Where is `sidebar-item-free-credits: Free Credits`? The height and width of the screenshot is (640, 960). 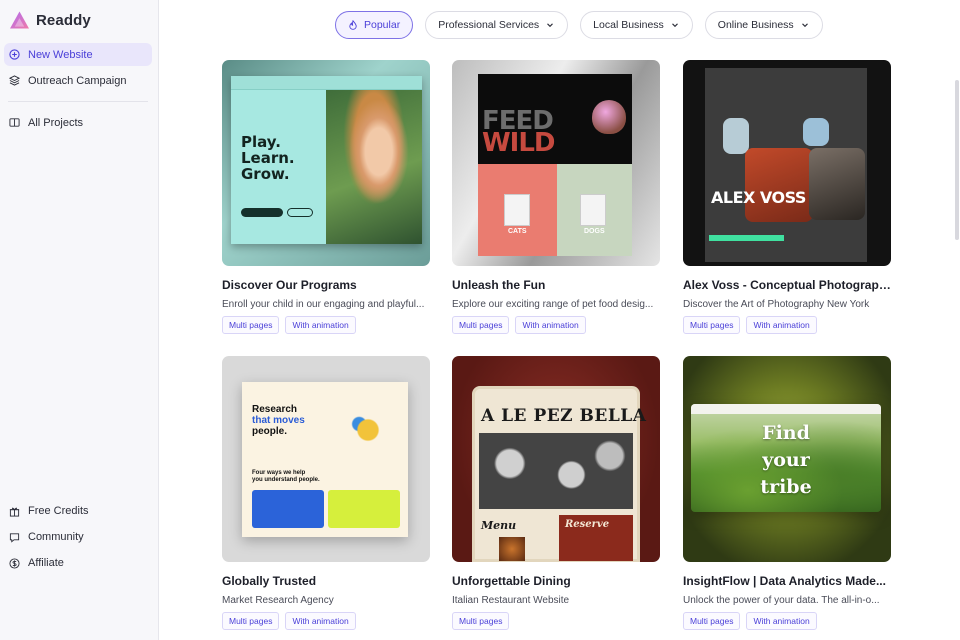
sidebar-item-free-credits: Free Credits is located at coordinates (78, 511).